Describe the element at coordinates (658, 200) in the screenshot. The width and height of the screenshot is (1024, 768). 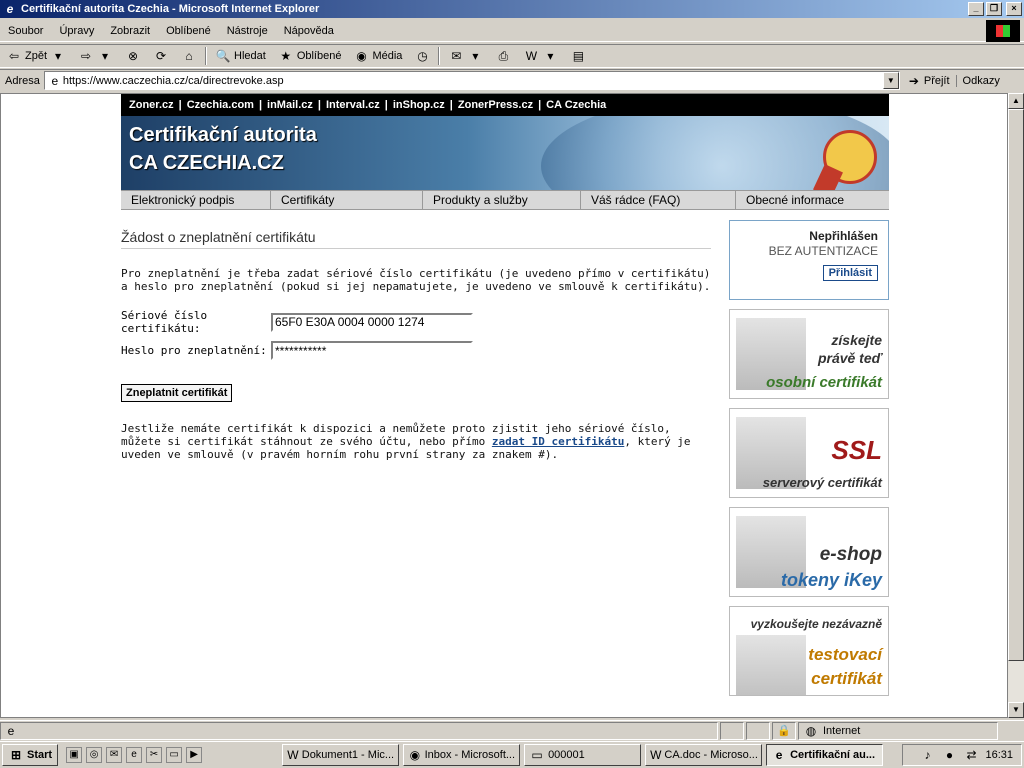
I see `subnav-item-faq: Váš rádce (FAQ)` at that location.